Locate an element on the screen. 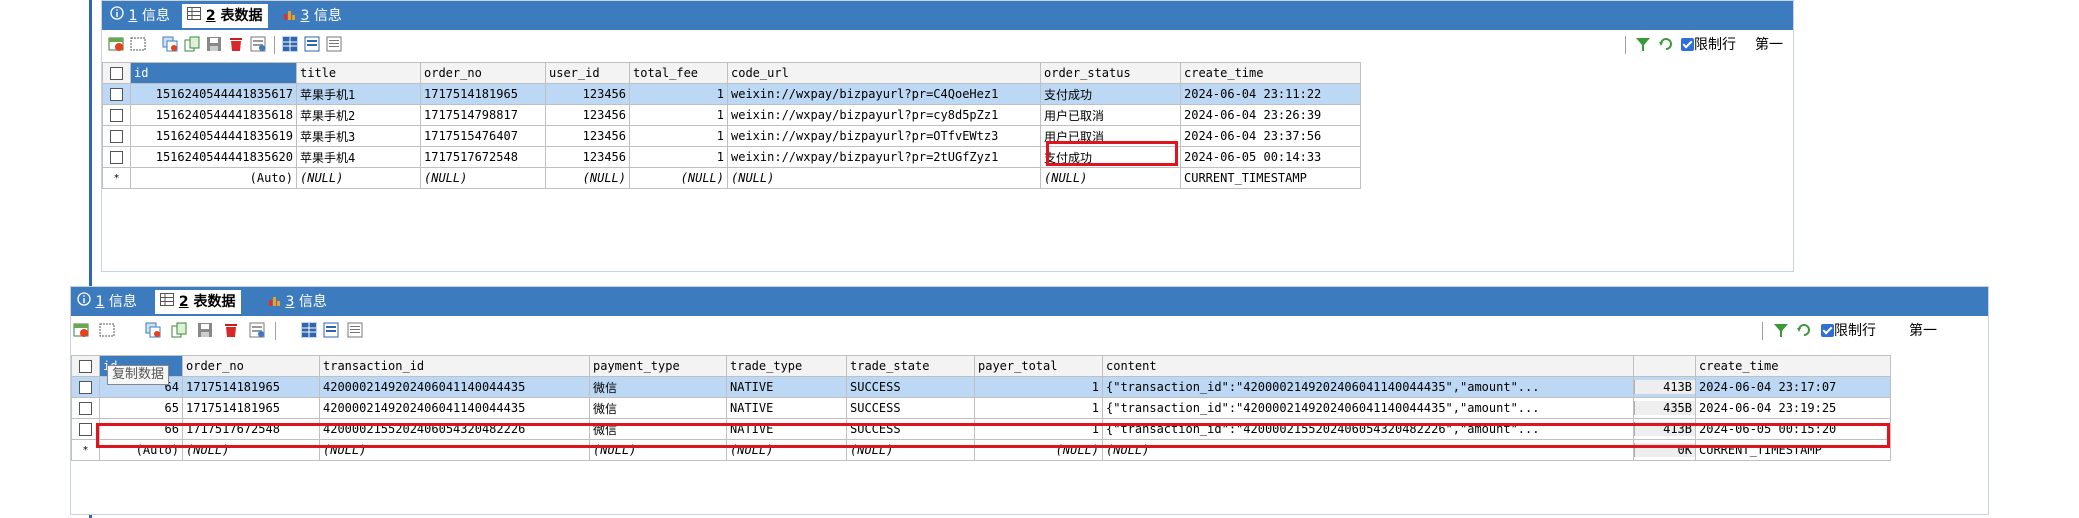 The image size is (2079, 518). table-cell: weixin://wxpay/bizpayurl?pr=C4QoeHez1 is located at coordinates (884, 94).